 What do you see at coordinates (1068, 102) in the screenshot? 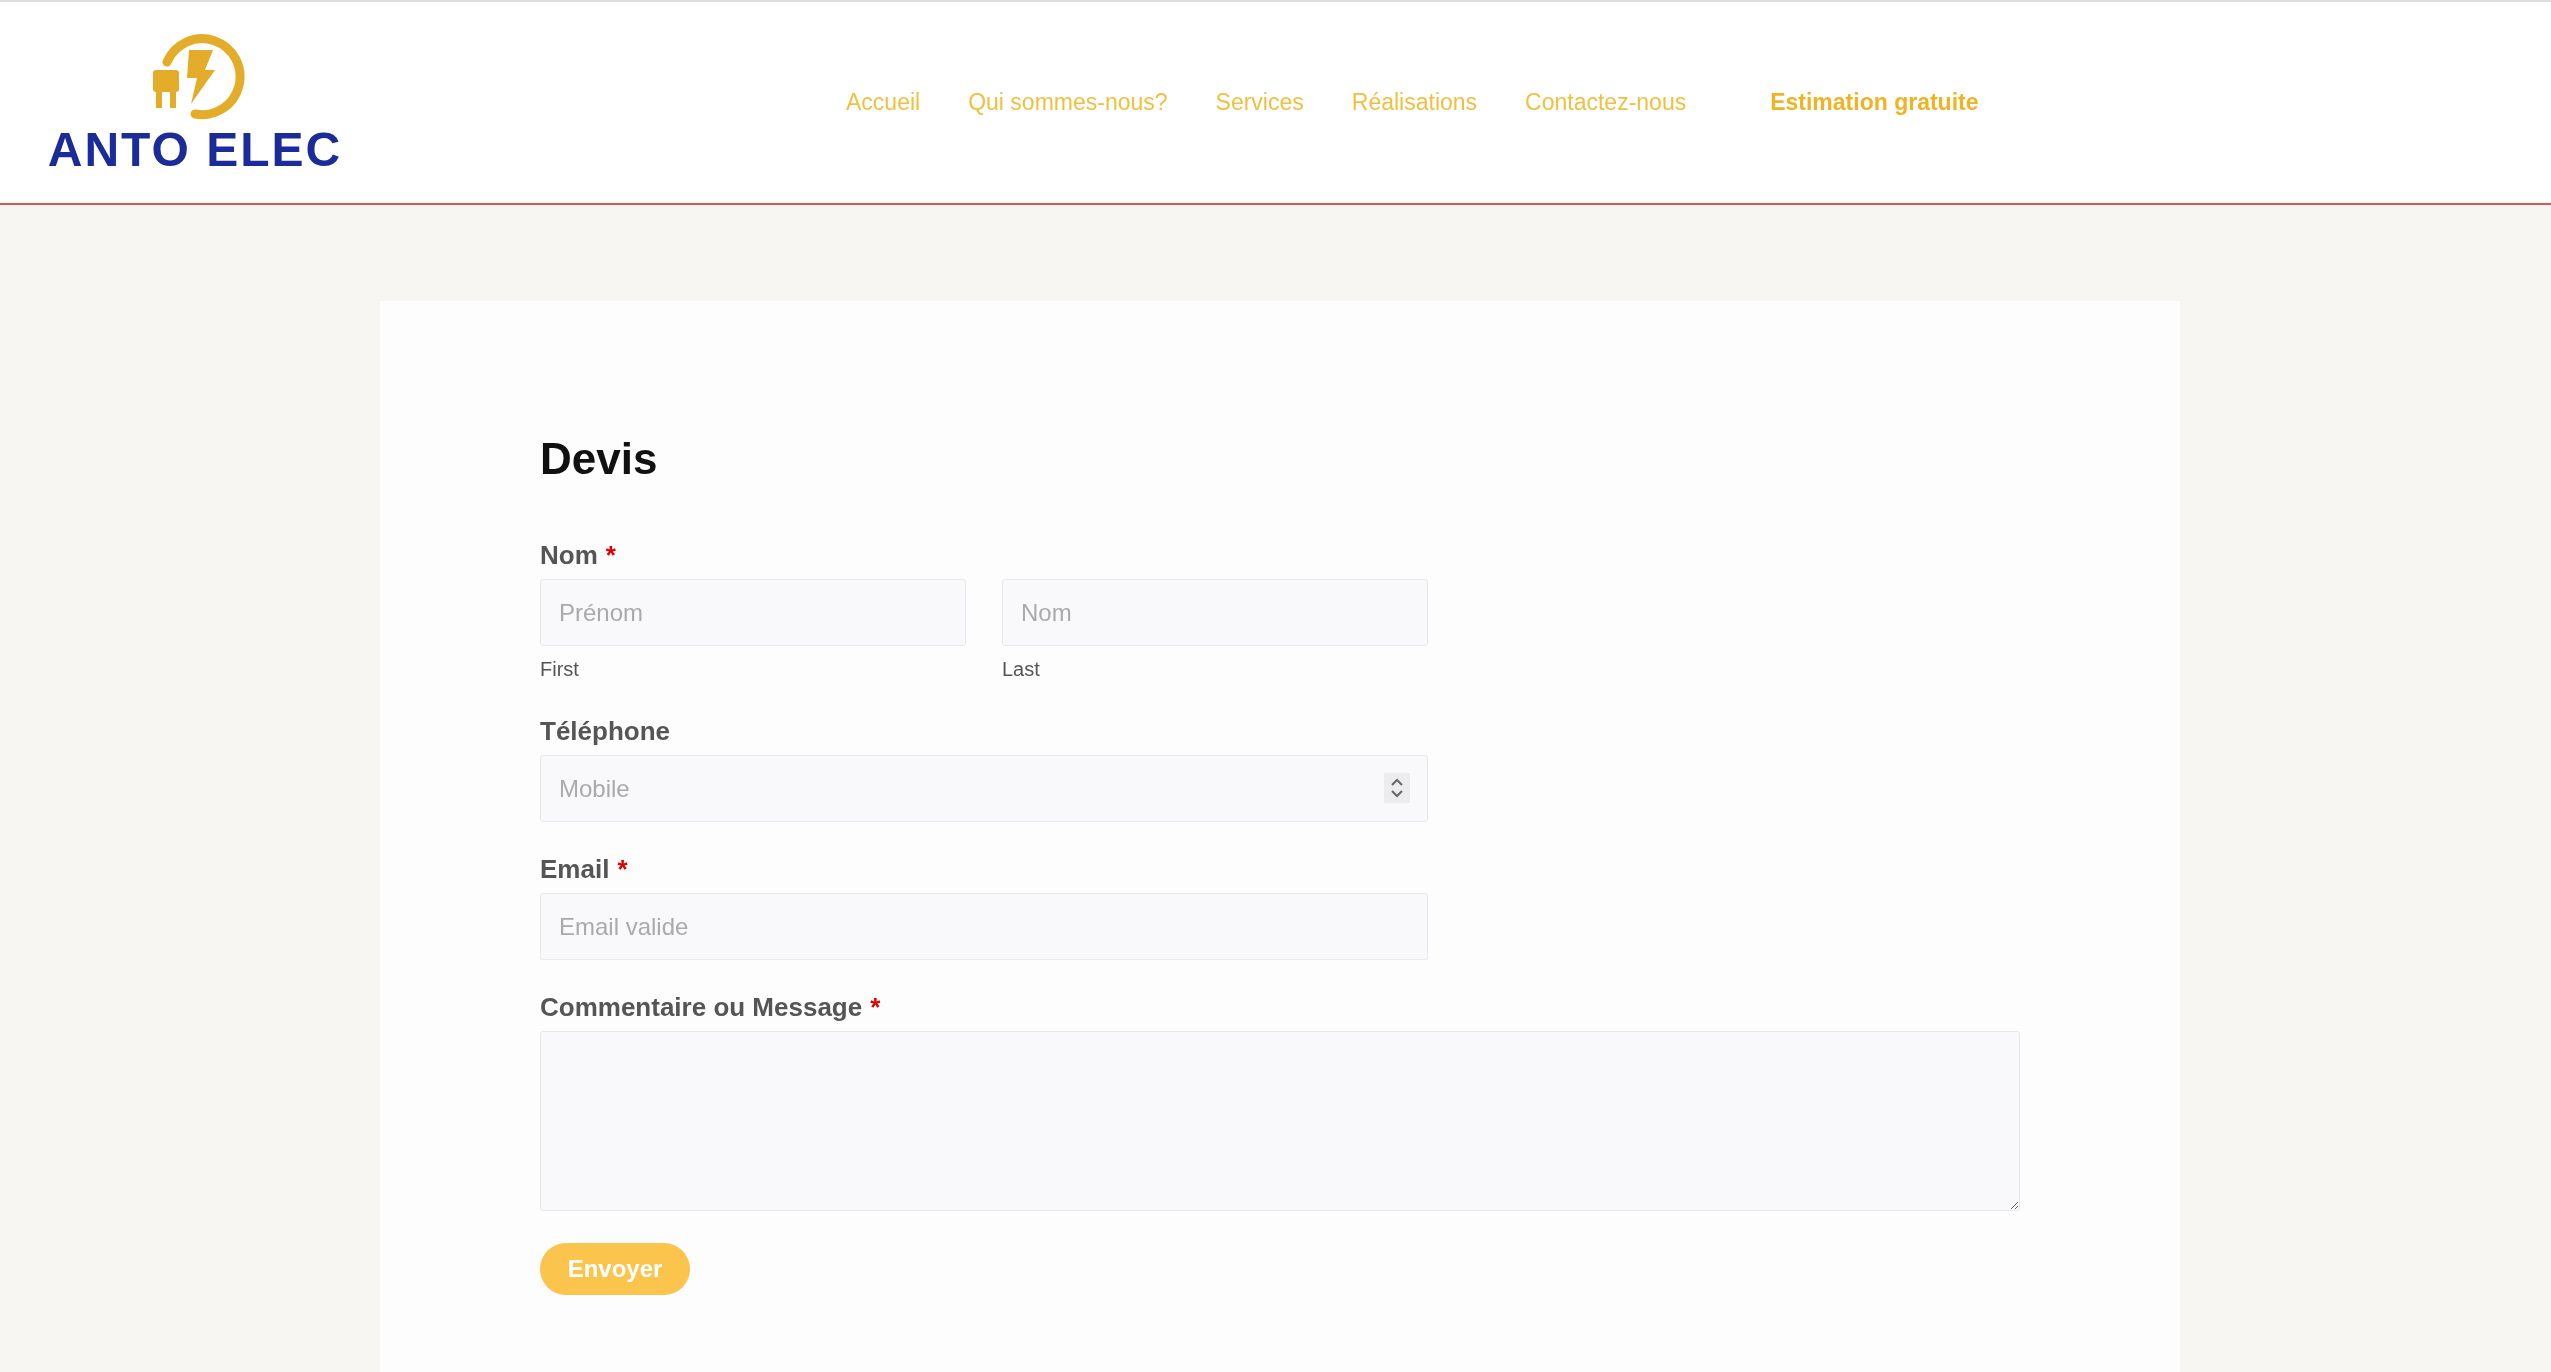
I see `nav-link: Qui sommes-nous?` at bounding box center [1068, 102].